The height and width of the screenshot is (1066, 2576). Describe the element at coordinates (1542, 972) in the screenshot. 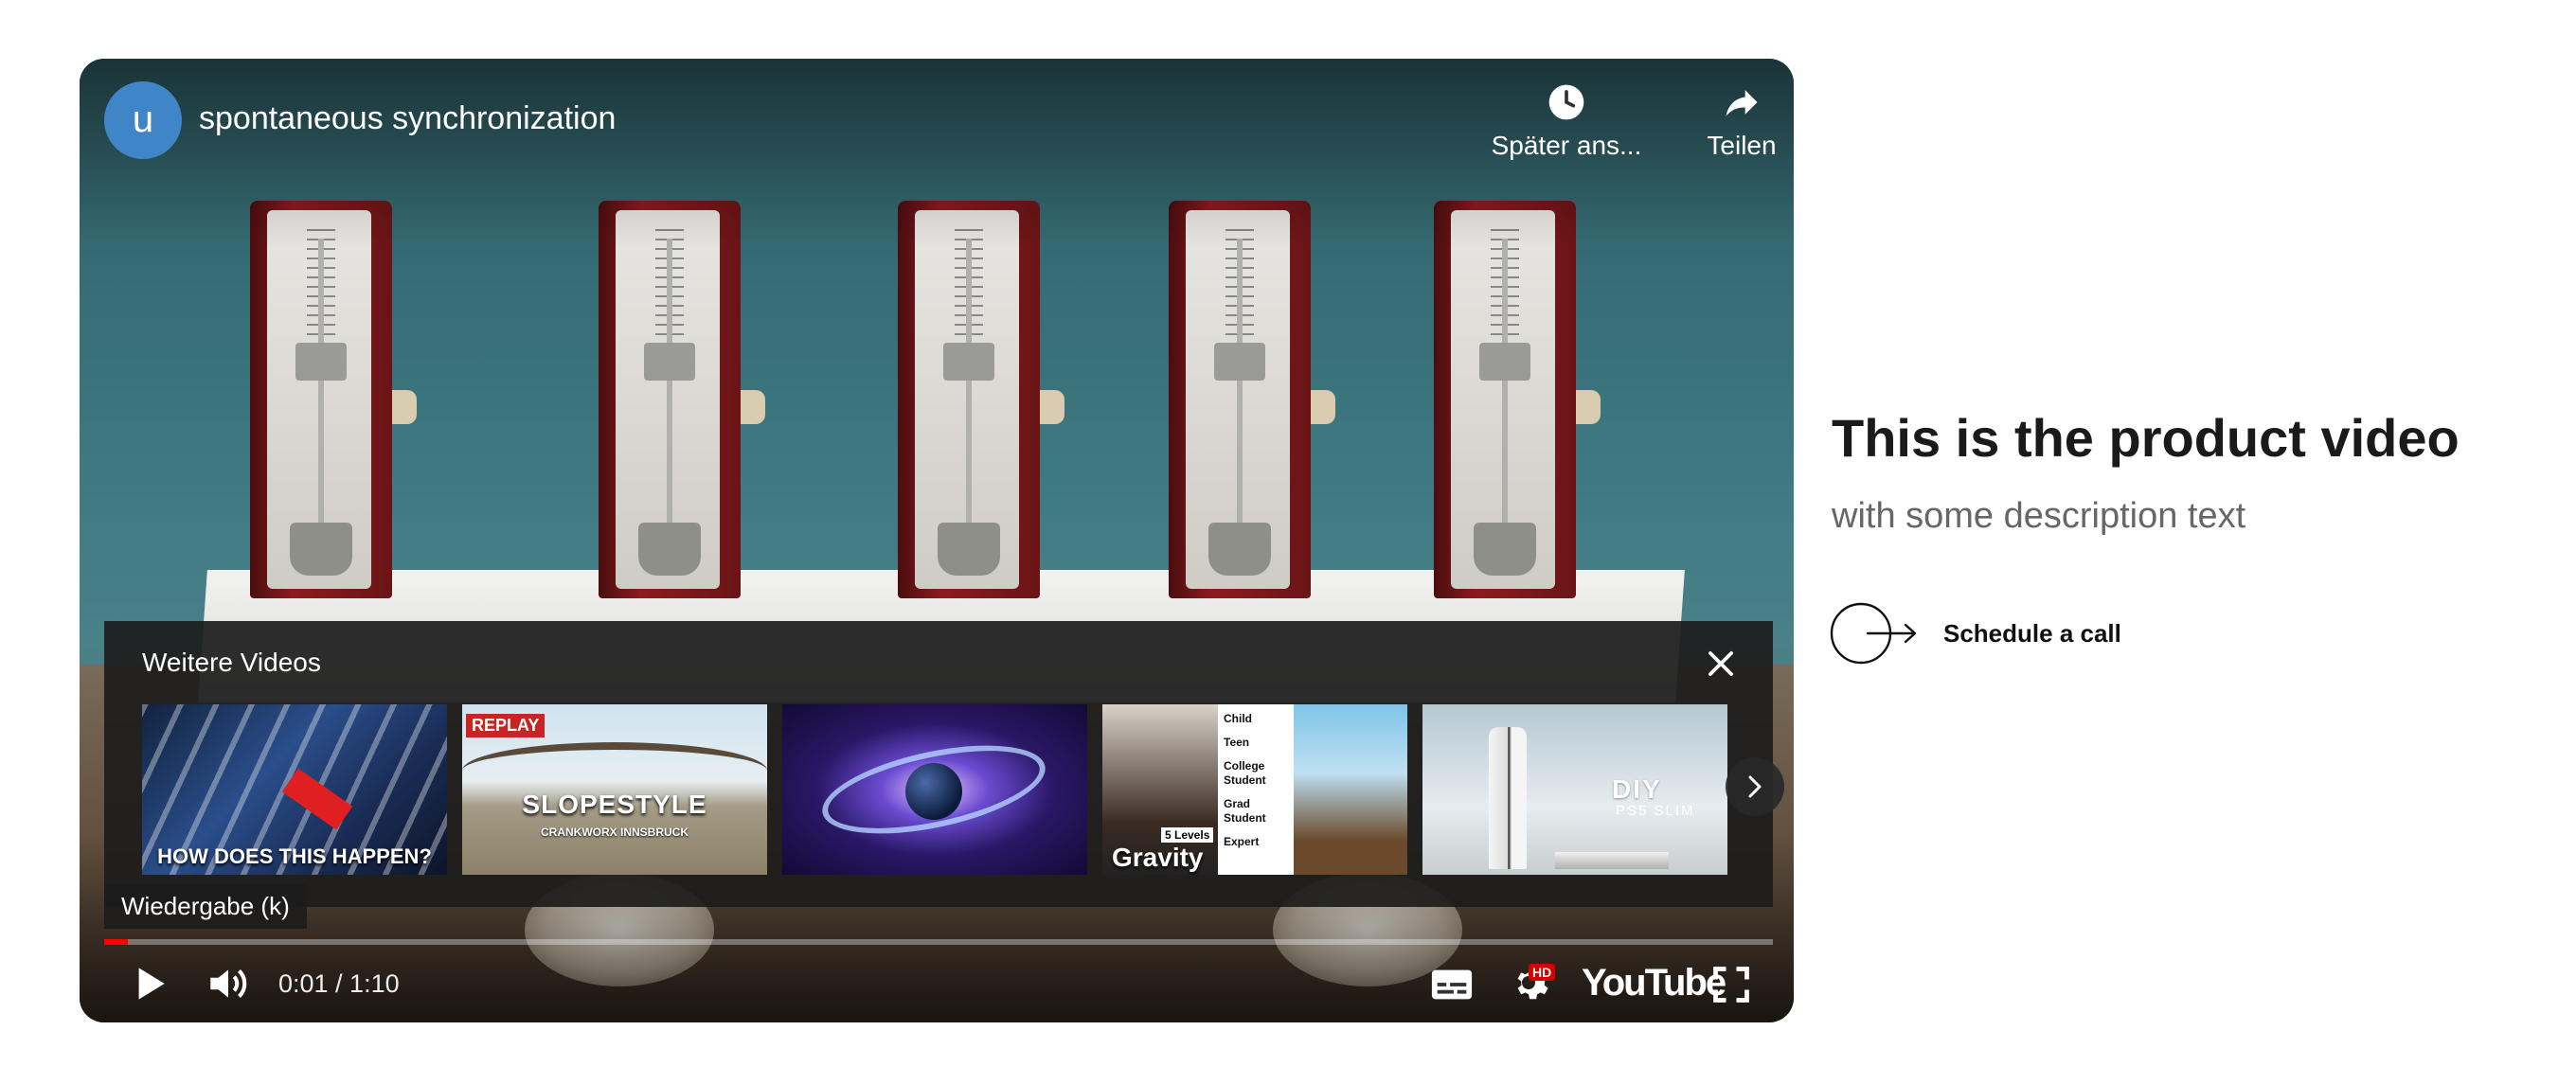

I see `hd-badge: HD` at that location.